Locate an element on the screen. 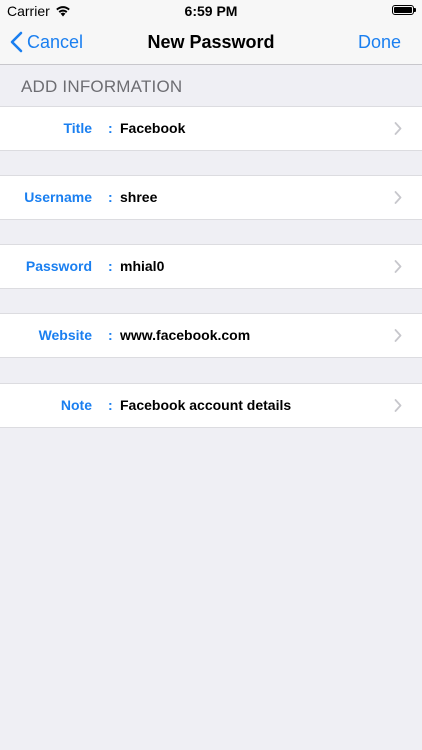  field-value: mhial0 is located at coordinates (142, 266).